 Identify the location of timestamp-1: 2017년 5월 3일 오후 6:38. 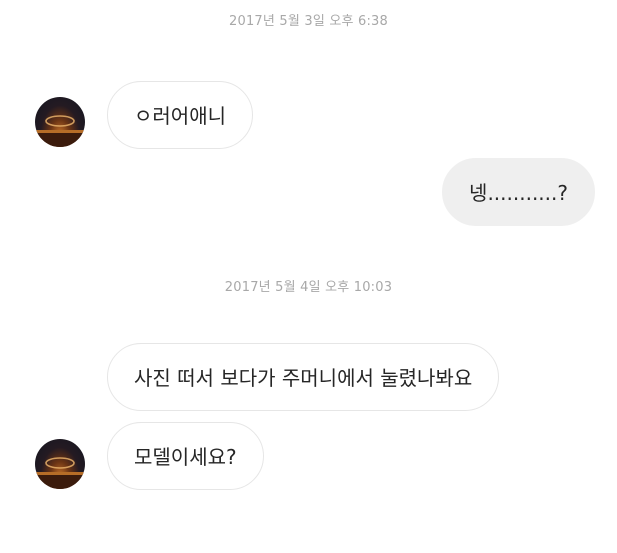
(308, 21).